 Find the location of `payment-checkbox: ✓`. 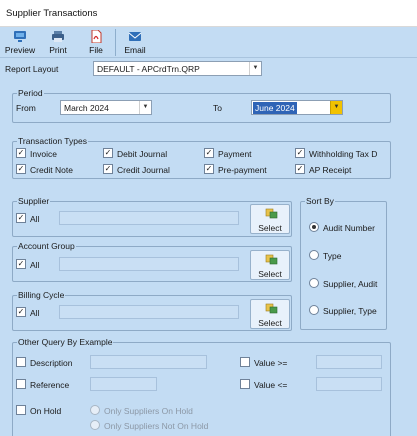

payment-checkbox: ✓ is located at coordinates (209, 153).